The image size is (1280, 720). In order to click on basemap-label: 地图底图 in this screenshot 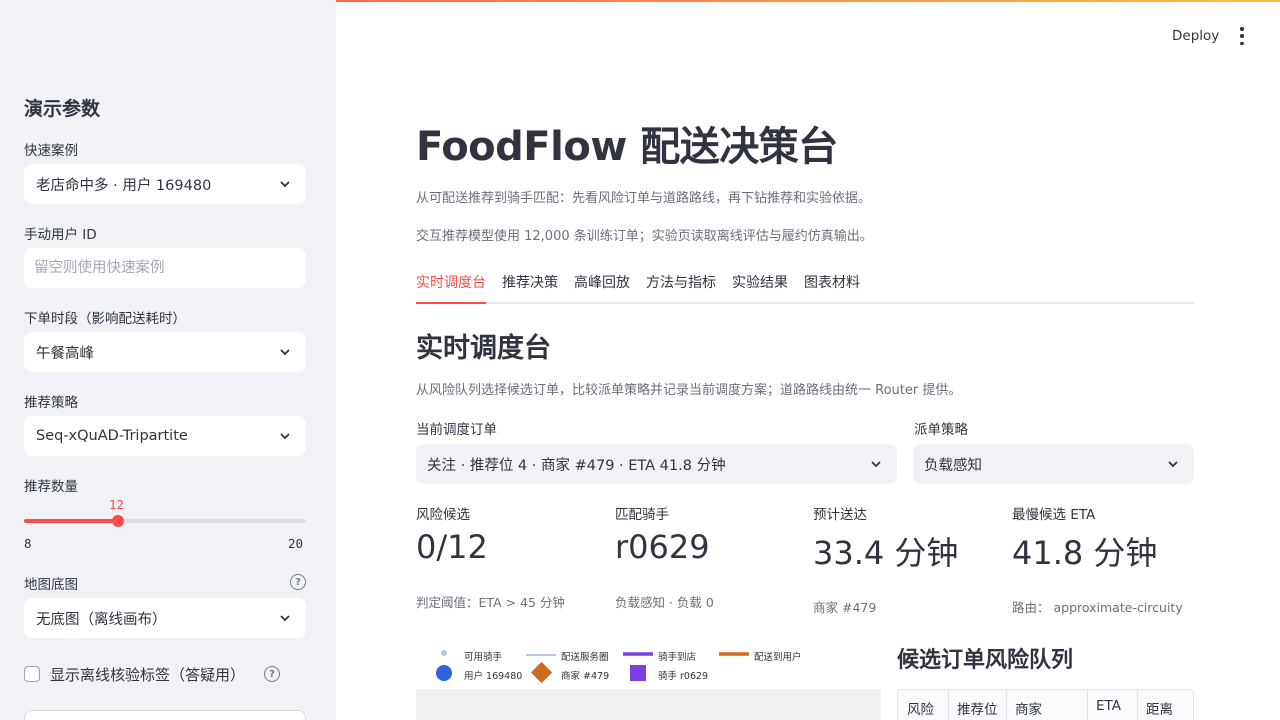, I will do `click(51, 585)`.